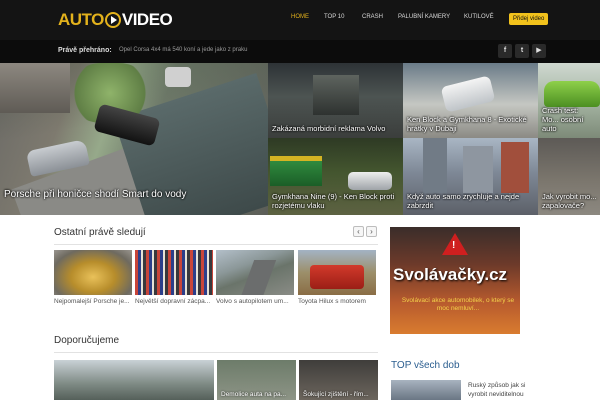 Image resolution: width=600 pixels, height=400 pixels. Describe the element at coordinates (450, 274) in the screenshot. I see `ad-title: Svolávačky.cz` at that location.